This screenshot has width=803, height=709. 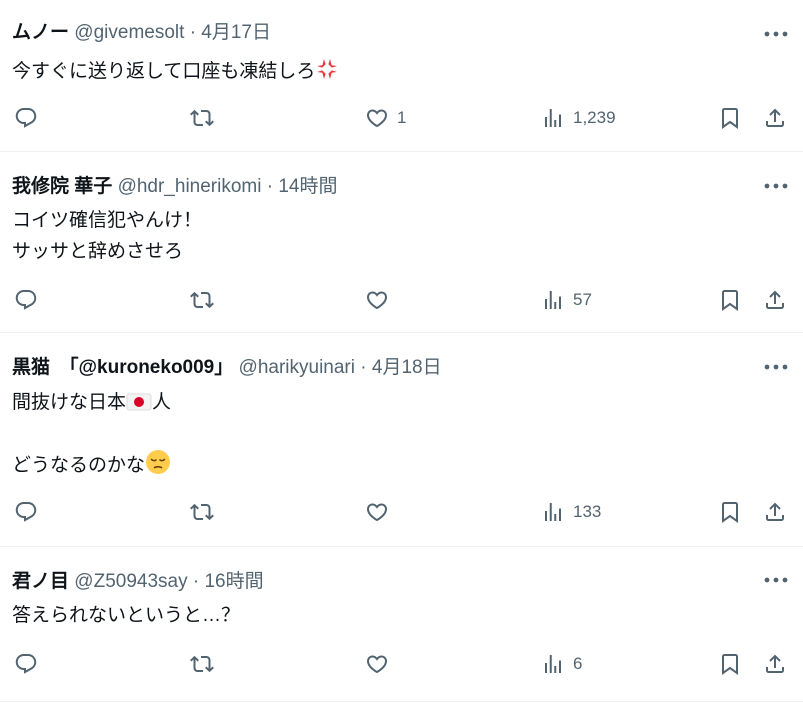 I want to click on tweet-text-line: サッサと辞めさせろ, so click(x=98, y=251).